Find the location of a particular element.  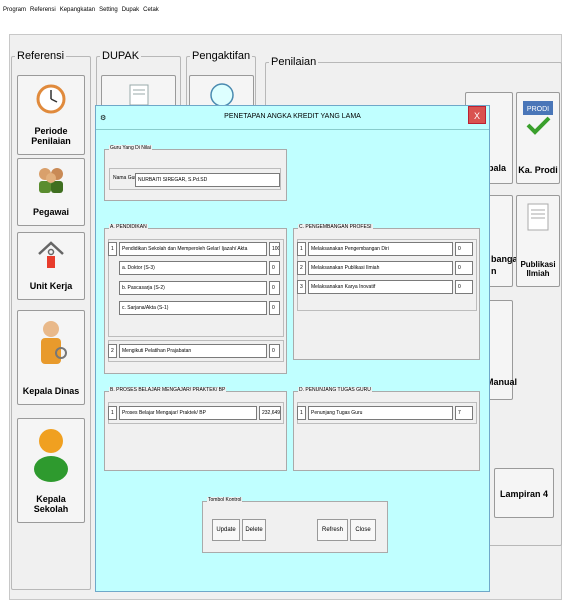

users-icon is located at coordinates (51, 180).